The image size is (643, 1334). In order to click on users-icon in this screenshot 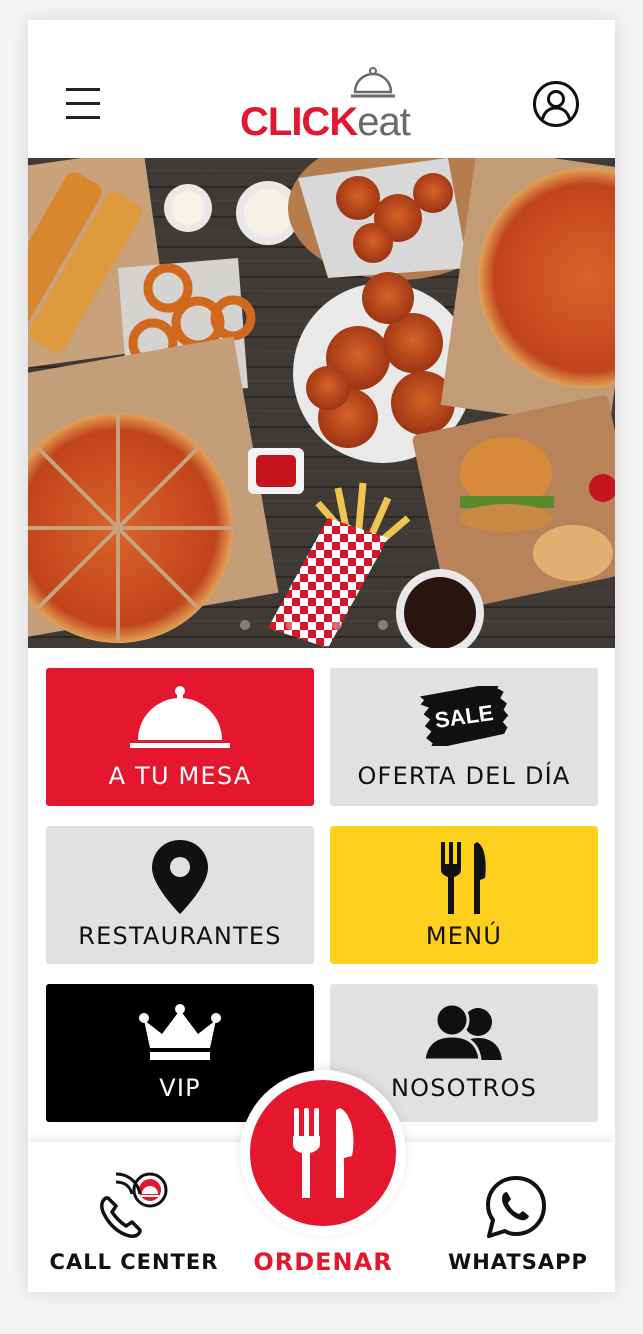, I will do `click(462, 1032)`.